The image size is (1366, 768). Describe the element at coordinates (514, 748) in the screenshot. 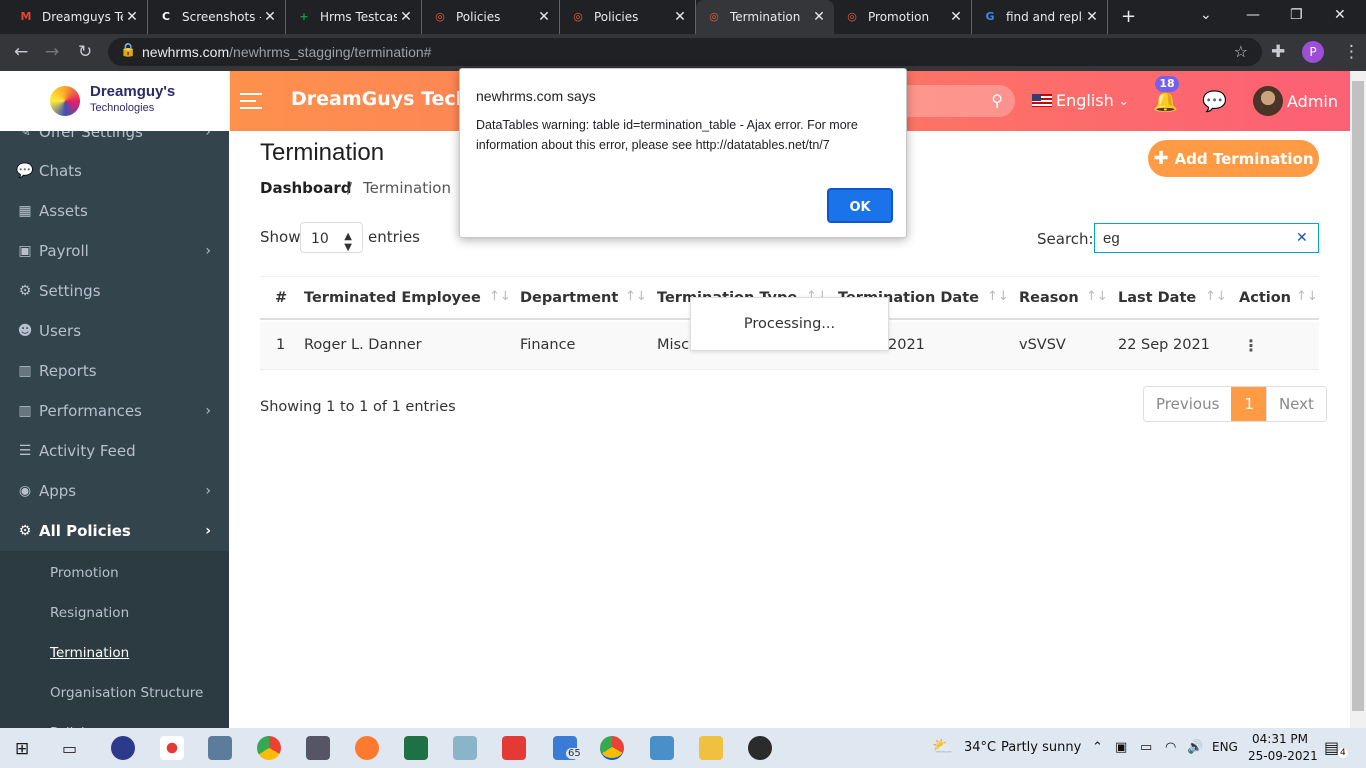

I see `app-anydesk-icon` at that location.